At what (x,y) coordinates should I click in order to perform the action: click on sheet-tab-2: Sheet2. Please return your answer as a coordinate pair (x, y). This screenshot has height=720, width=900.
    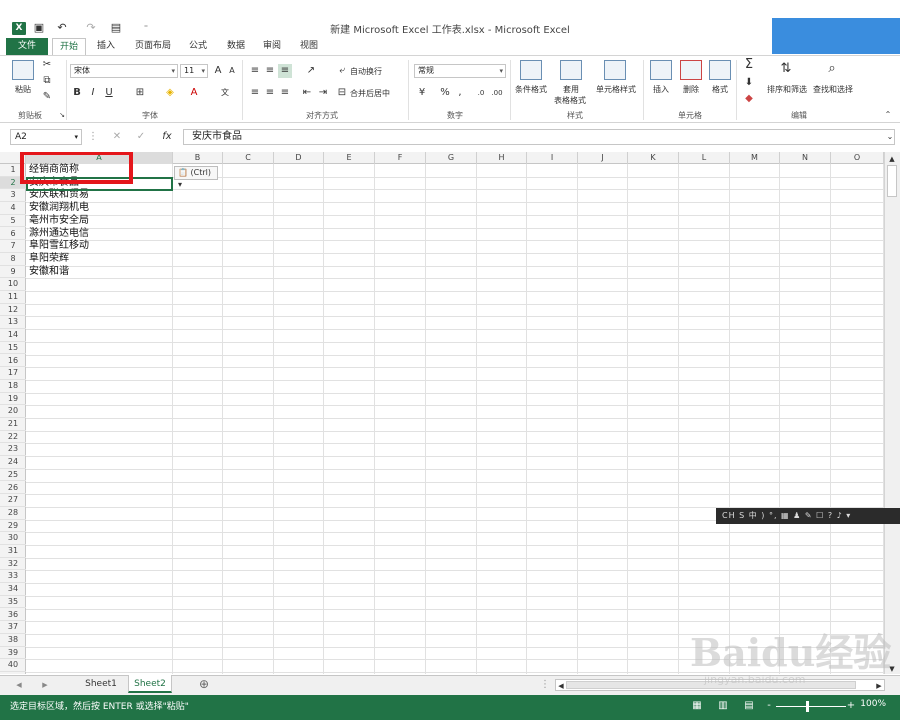
    Looking at the image, I should click on (150, 684).